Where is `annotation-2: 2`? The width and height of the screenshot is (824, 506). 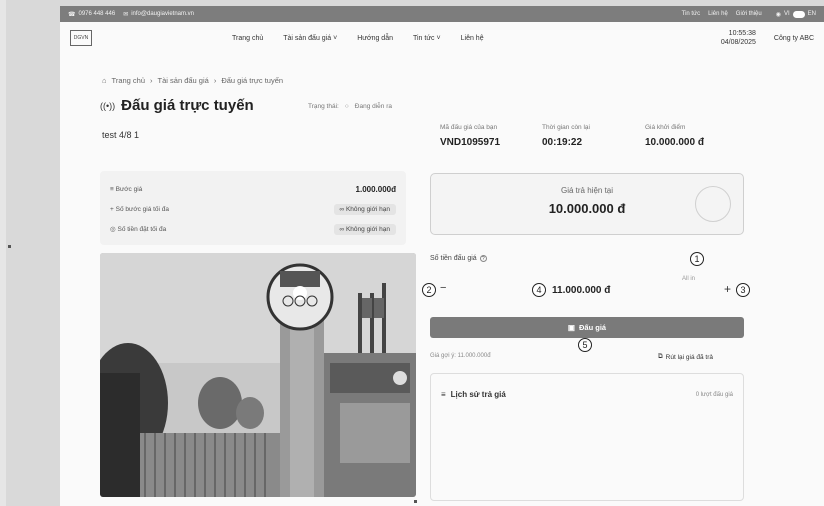
annotation-2: 2 is located at coordinates (429, 290).